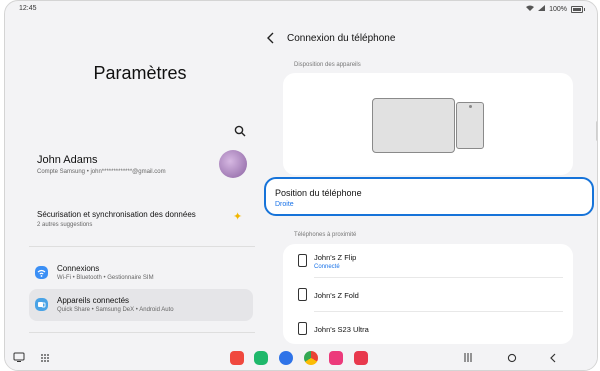 This screenshot has width=600, height=371. What do you see at coordinates (67, 160) in the screenshot?
I see `profile-name: John Adams` at bounding box center [67, 160].